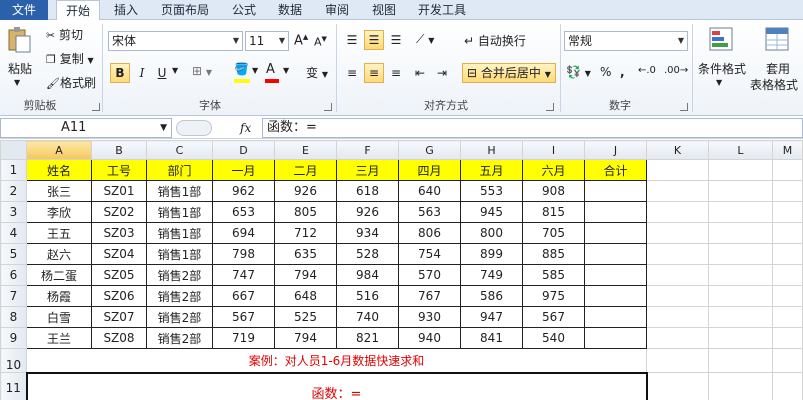 The image size is (803, 400). Describe the element at coordinates (367, 275) in the screenshot. I see `data-cell: 984` at that location.